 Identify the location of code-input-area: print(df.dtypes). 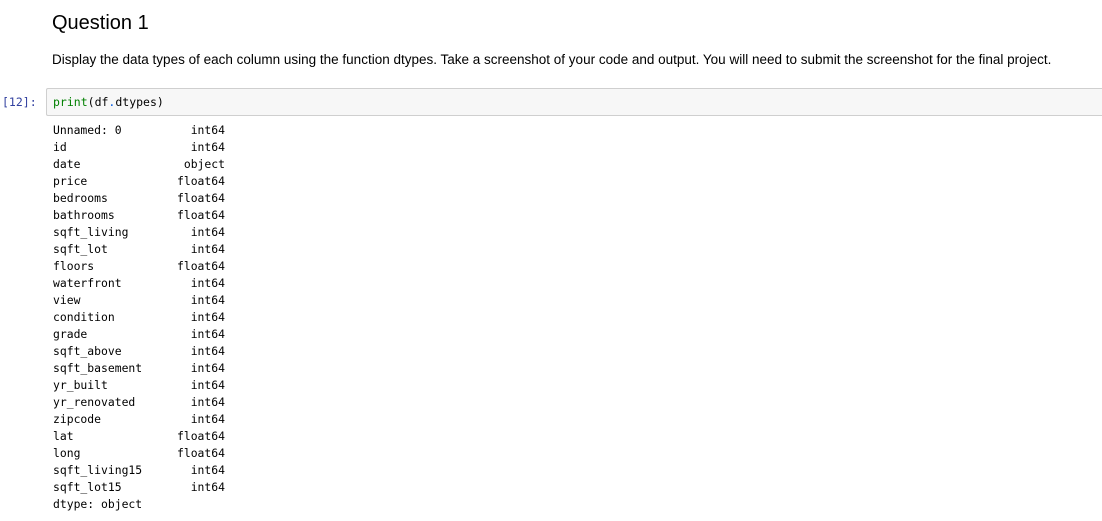
(574, 102).